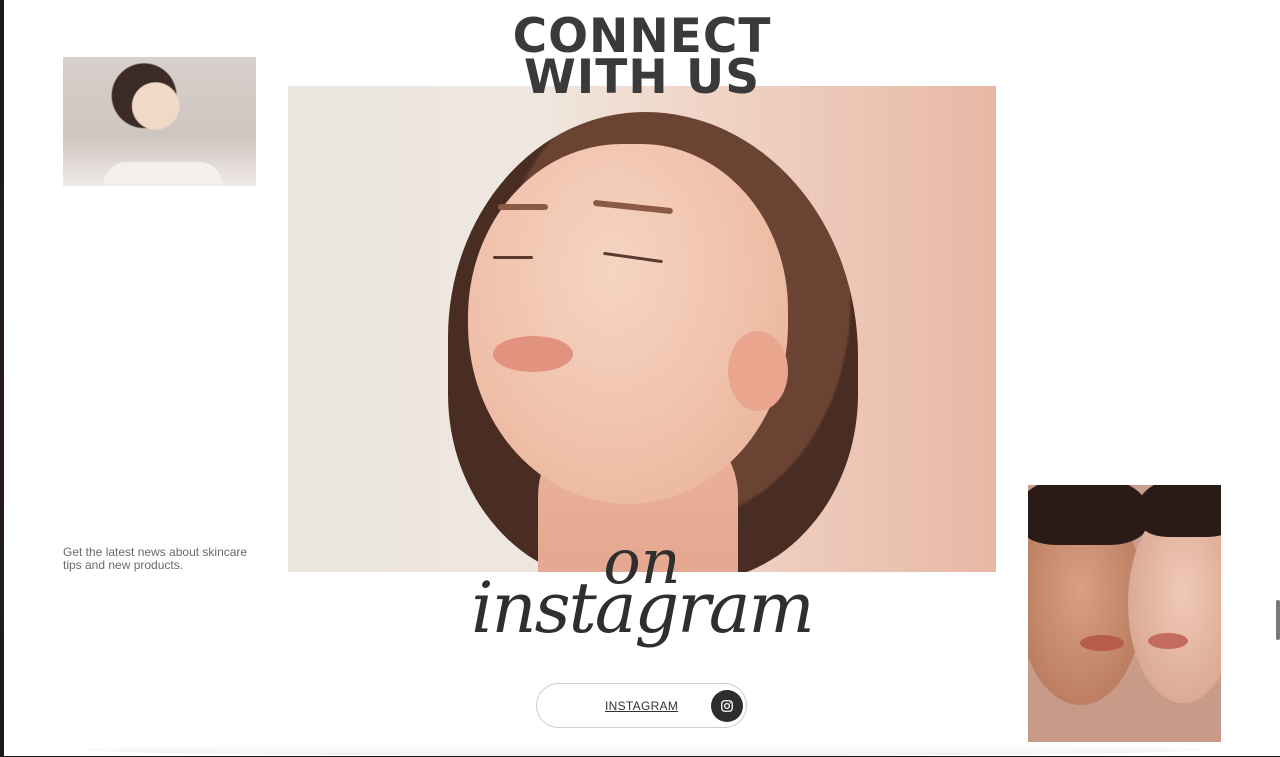  I want to click on instagram-button-label: INSTAGRAM, so click(641, 706).